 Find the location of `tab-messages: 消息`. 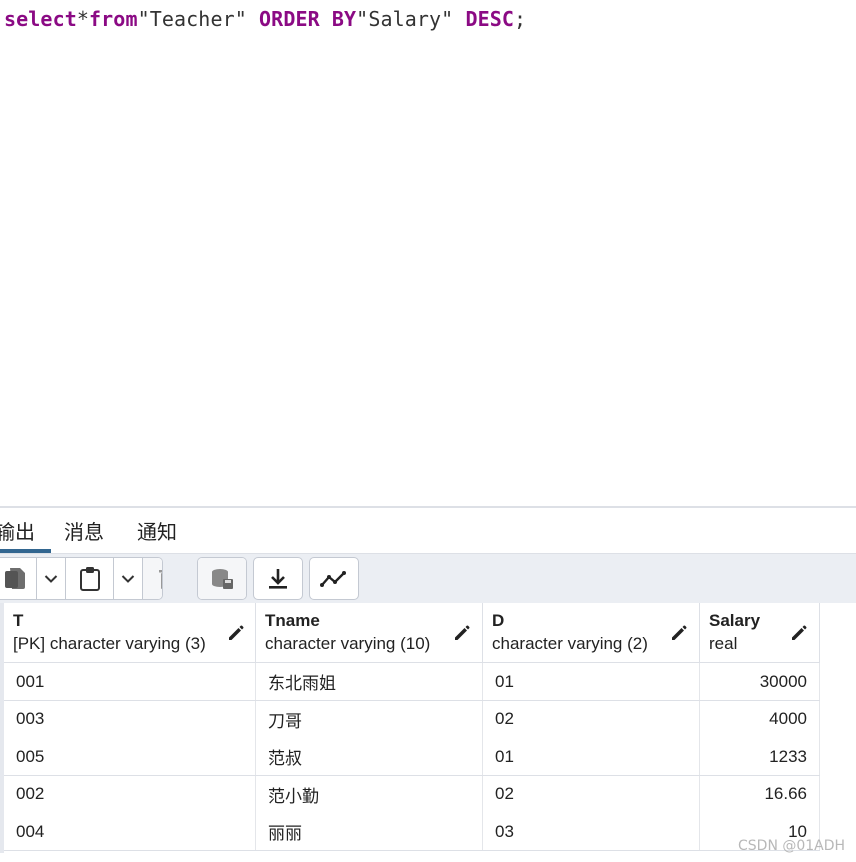

tab-messages: 消息 is located at coordinates (84, 530).